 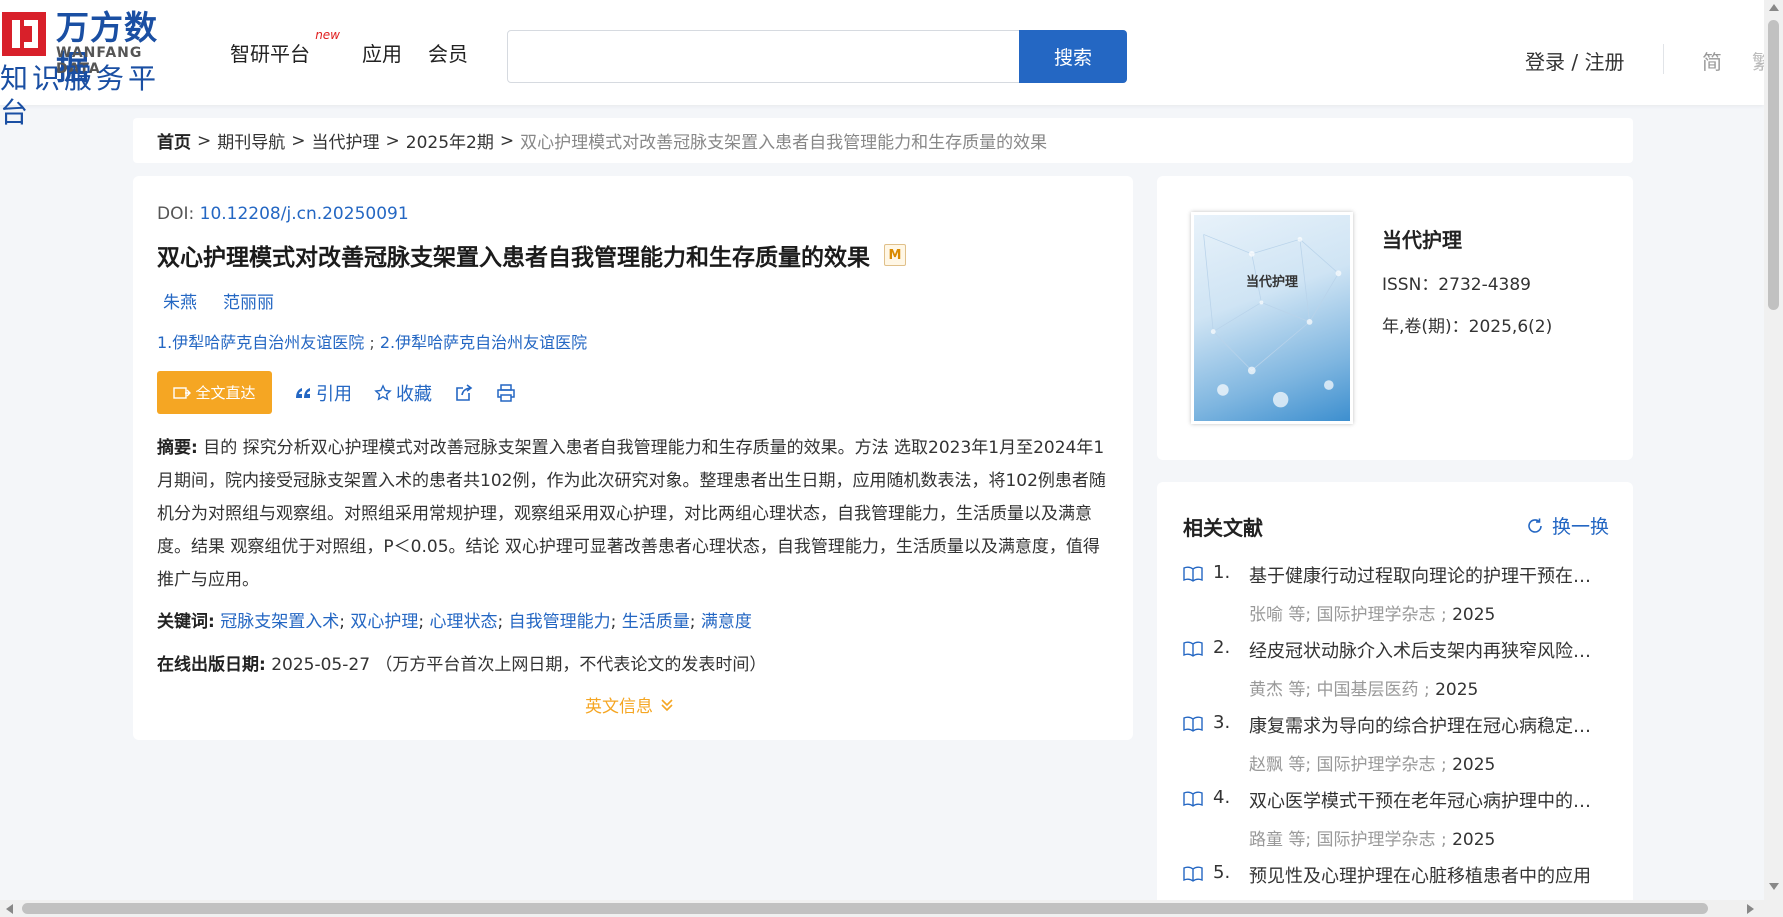 What do you see at coordinates (182, 392) in the screenshot?
I see `full-text-icon` at bounding box center [182, 392].